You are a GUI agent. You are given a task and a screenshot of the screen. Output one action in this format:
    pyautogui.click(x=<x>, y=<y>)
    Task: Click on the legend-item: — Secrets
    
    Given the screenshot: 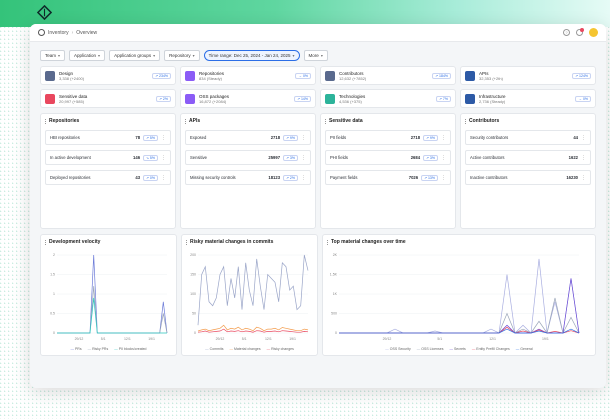 What is the action you would take?
    pyautogui.click(x=457, y=349)
    